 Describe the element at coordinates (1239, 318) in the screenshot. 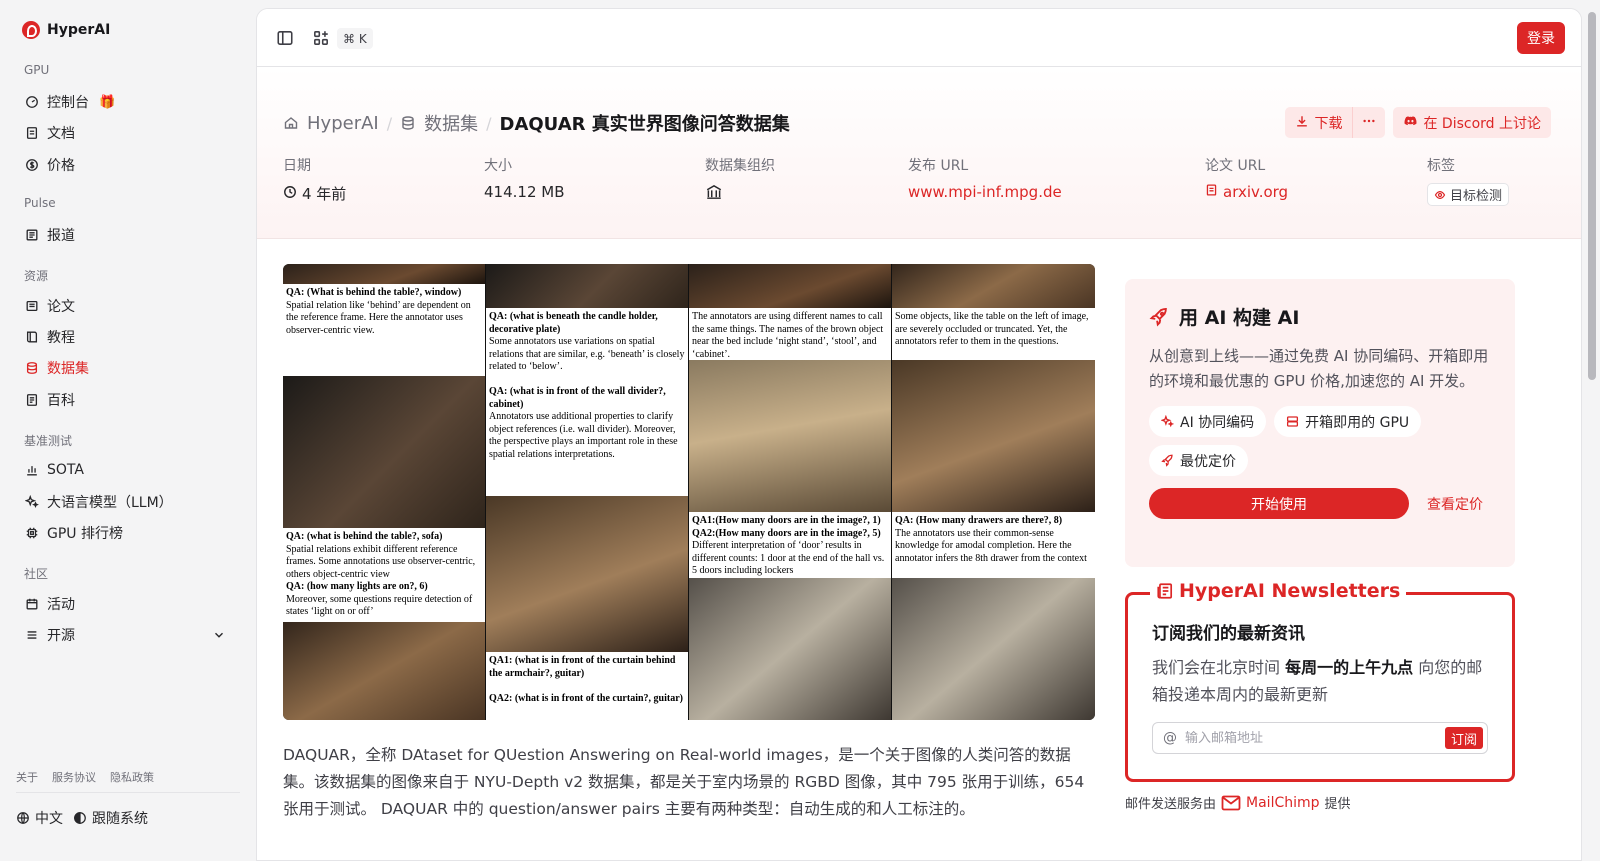

I see `promo-title-text: 用 AI 构建 AI` at that location.